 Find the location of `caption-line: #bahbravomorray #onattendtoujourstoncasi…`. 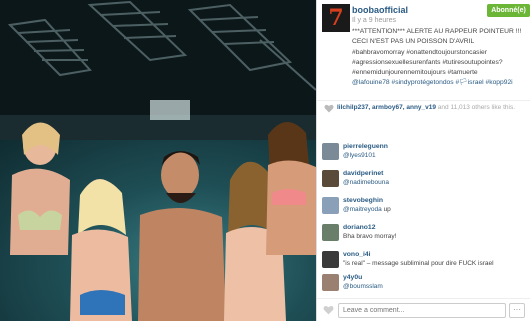

caption-line: #bahbravomorray #onattendtoujourstoncasi… is located at coordinates (438, 53).